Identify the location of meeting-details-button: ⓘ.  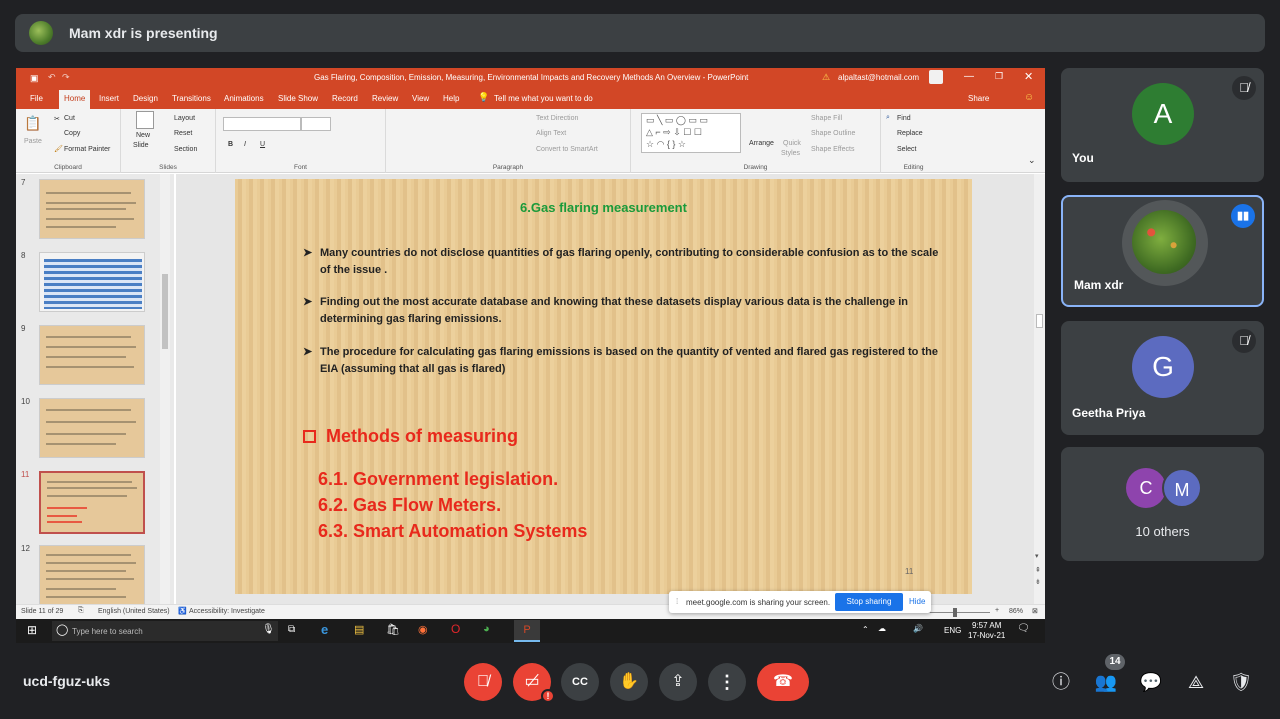
(1061, 682).